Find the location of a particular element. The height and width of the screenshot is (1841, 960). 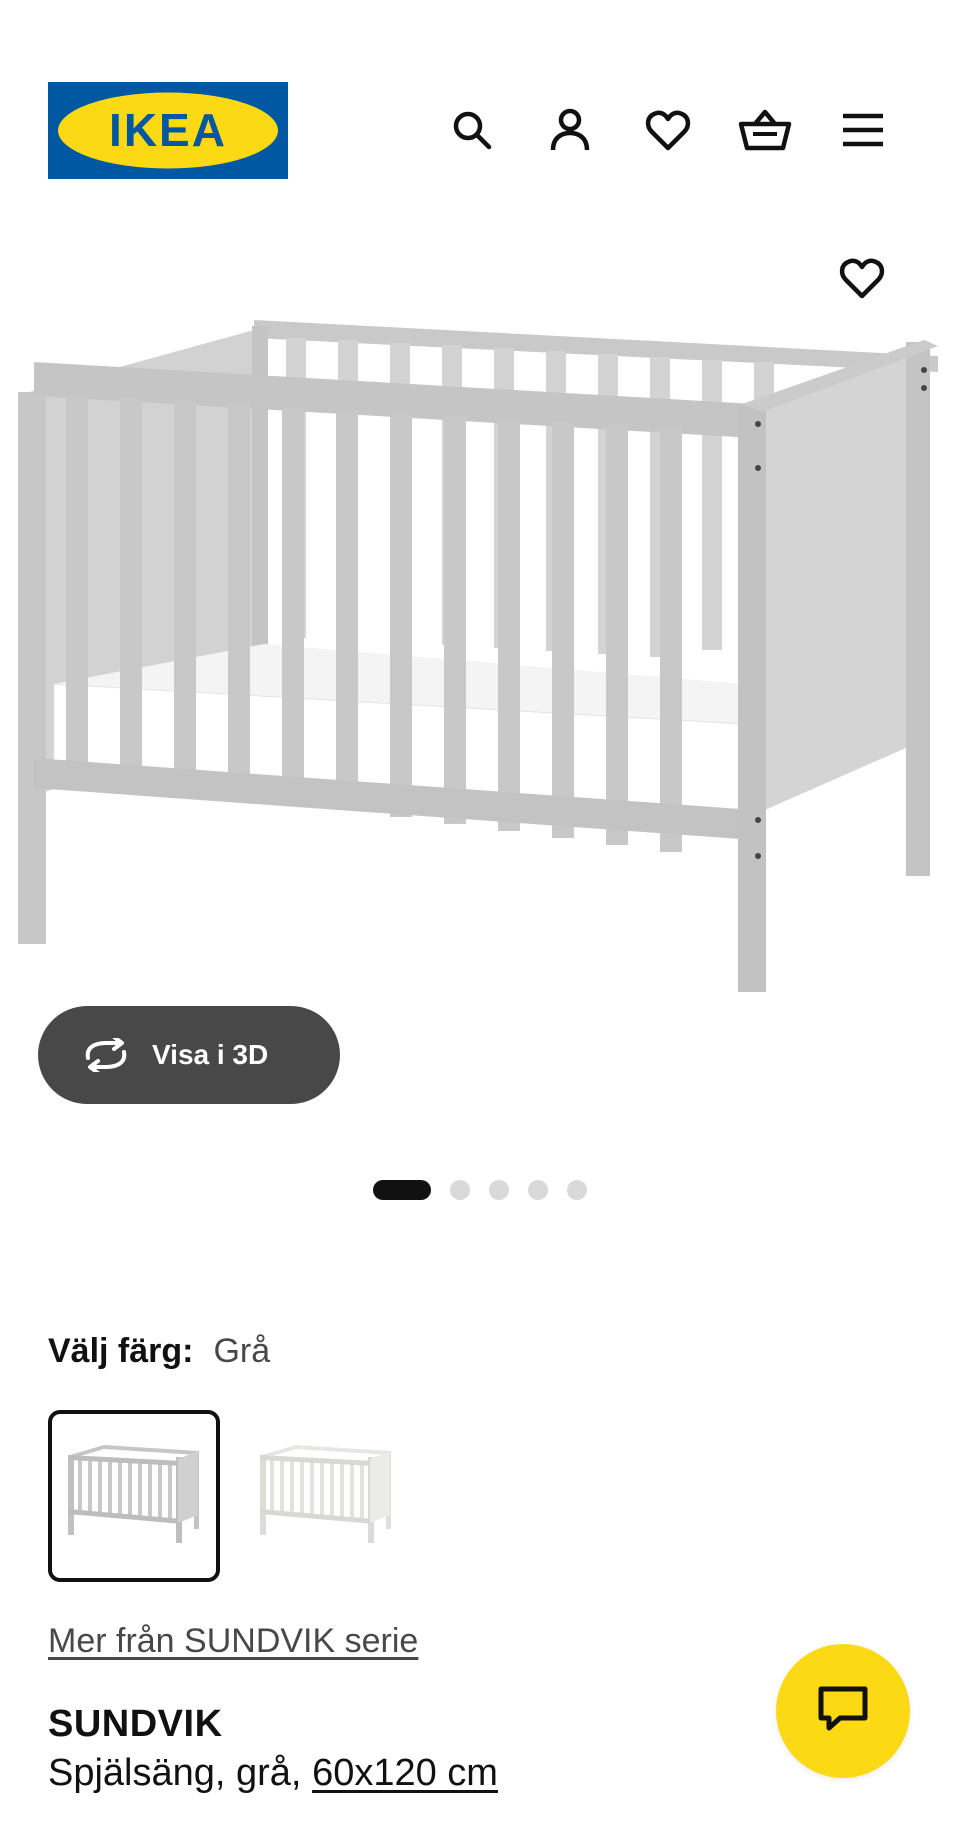

rotate-icon is located at coordinates (106, 1055).